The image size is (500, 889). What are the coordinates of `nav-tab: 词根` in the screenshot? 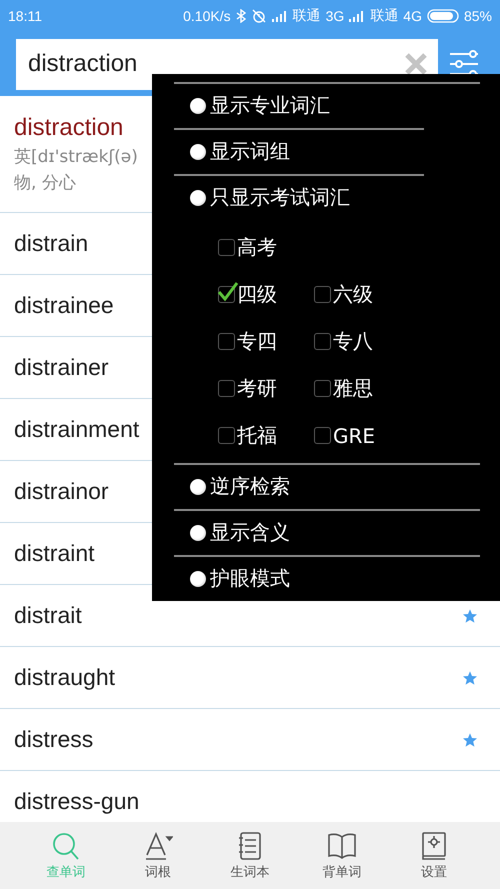 It's located at (158, 855).